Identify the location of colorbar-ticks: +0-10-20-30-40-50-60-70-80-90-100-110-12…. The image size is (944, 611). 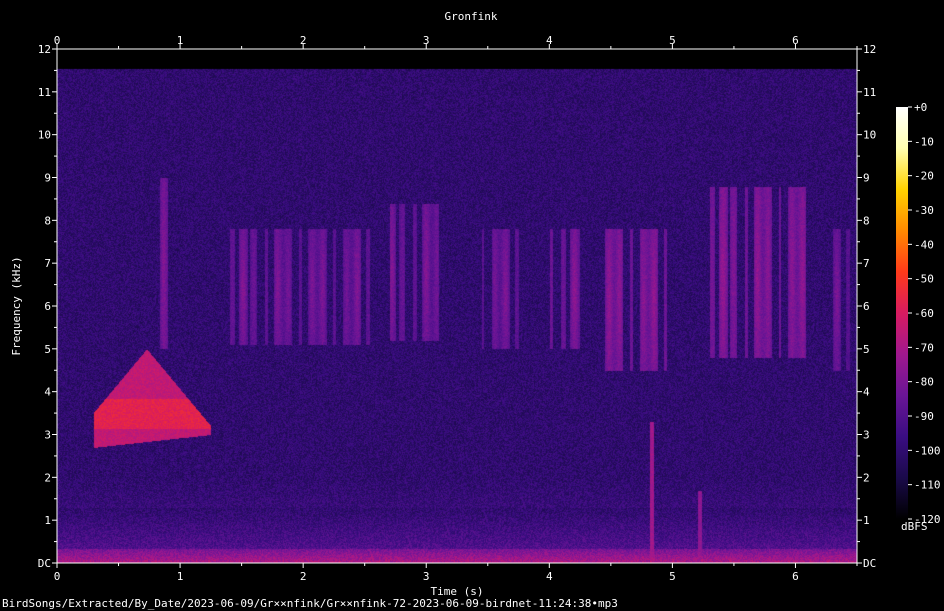
(924, 313).